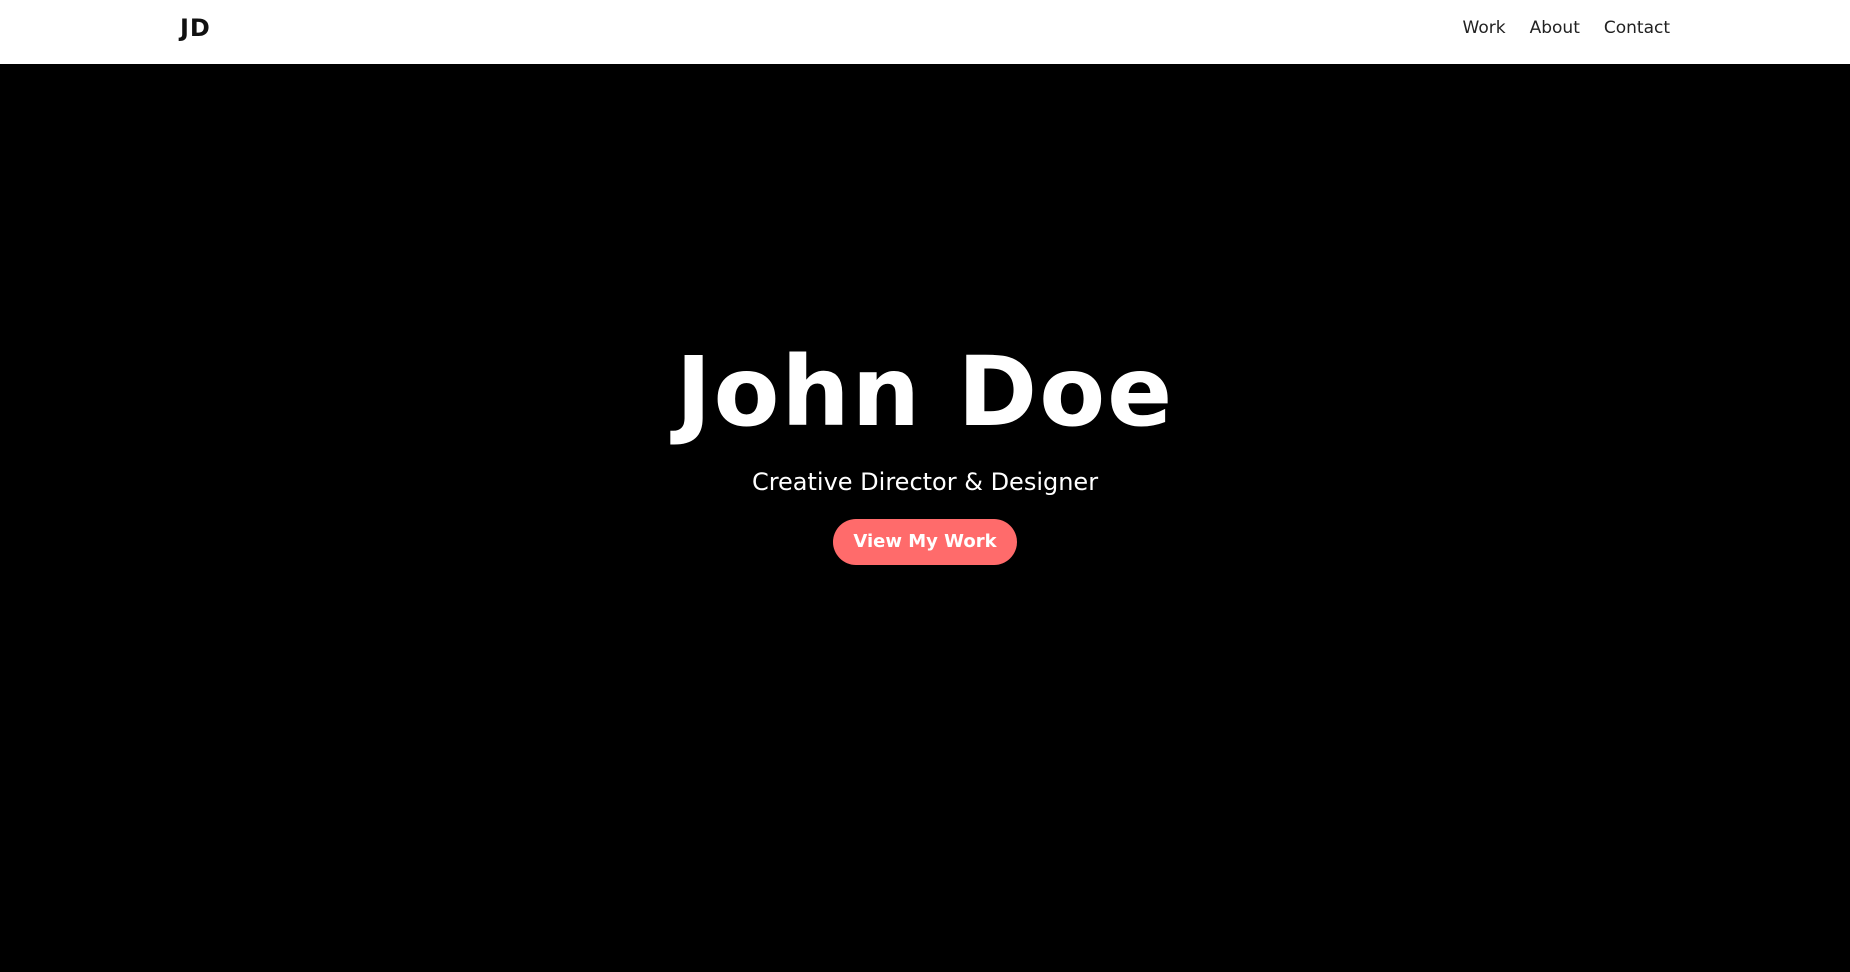  I want to click on nav-link-about: About, so click(1555, 28).